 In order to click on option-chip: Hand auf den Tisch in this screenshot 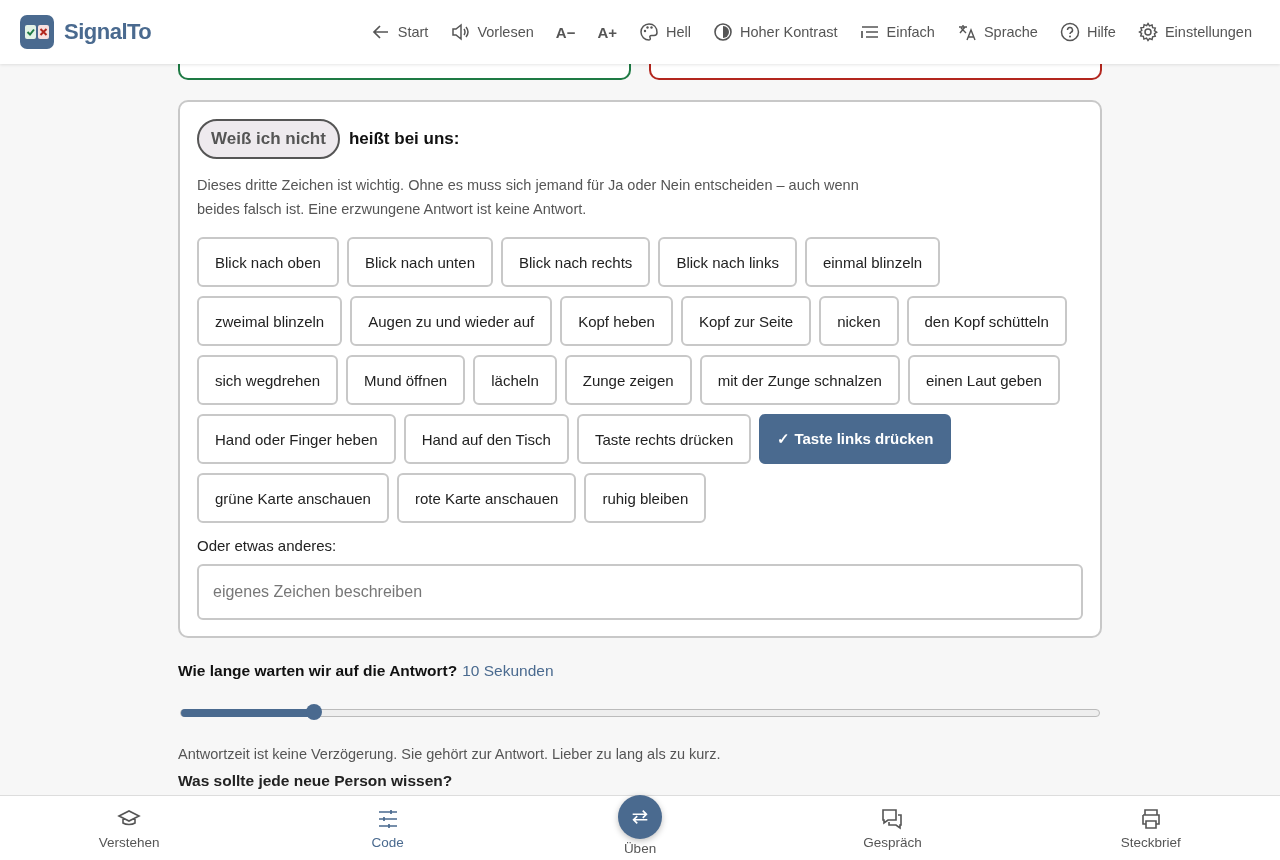, I will do `click(486, 439)`.